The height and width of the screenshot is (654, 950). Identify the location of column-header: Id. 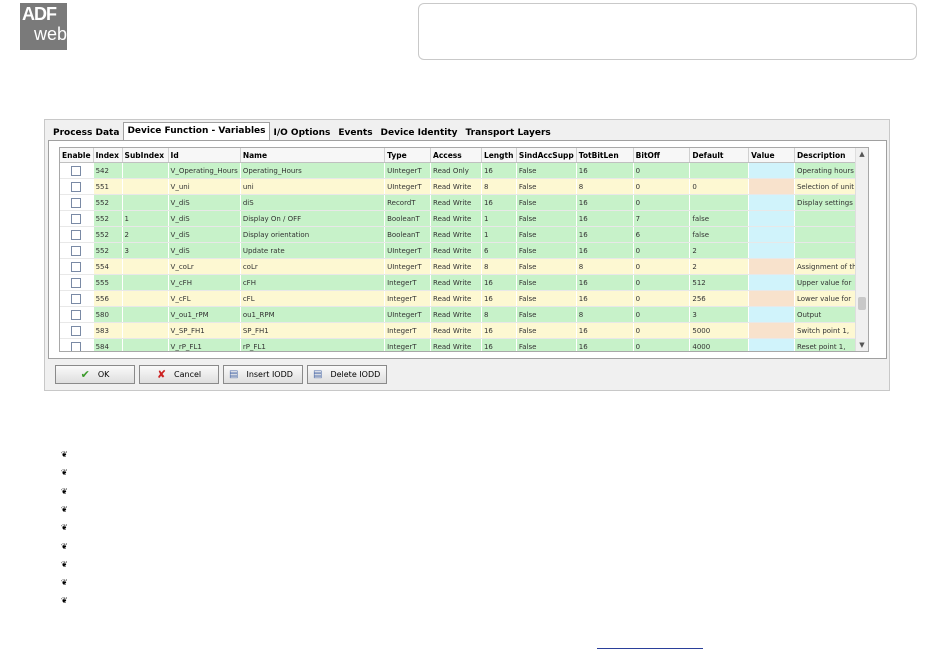
(204, 155).